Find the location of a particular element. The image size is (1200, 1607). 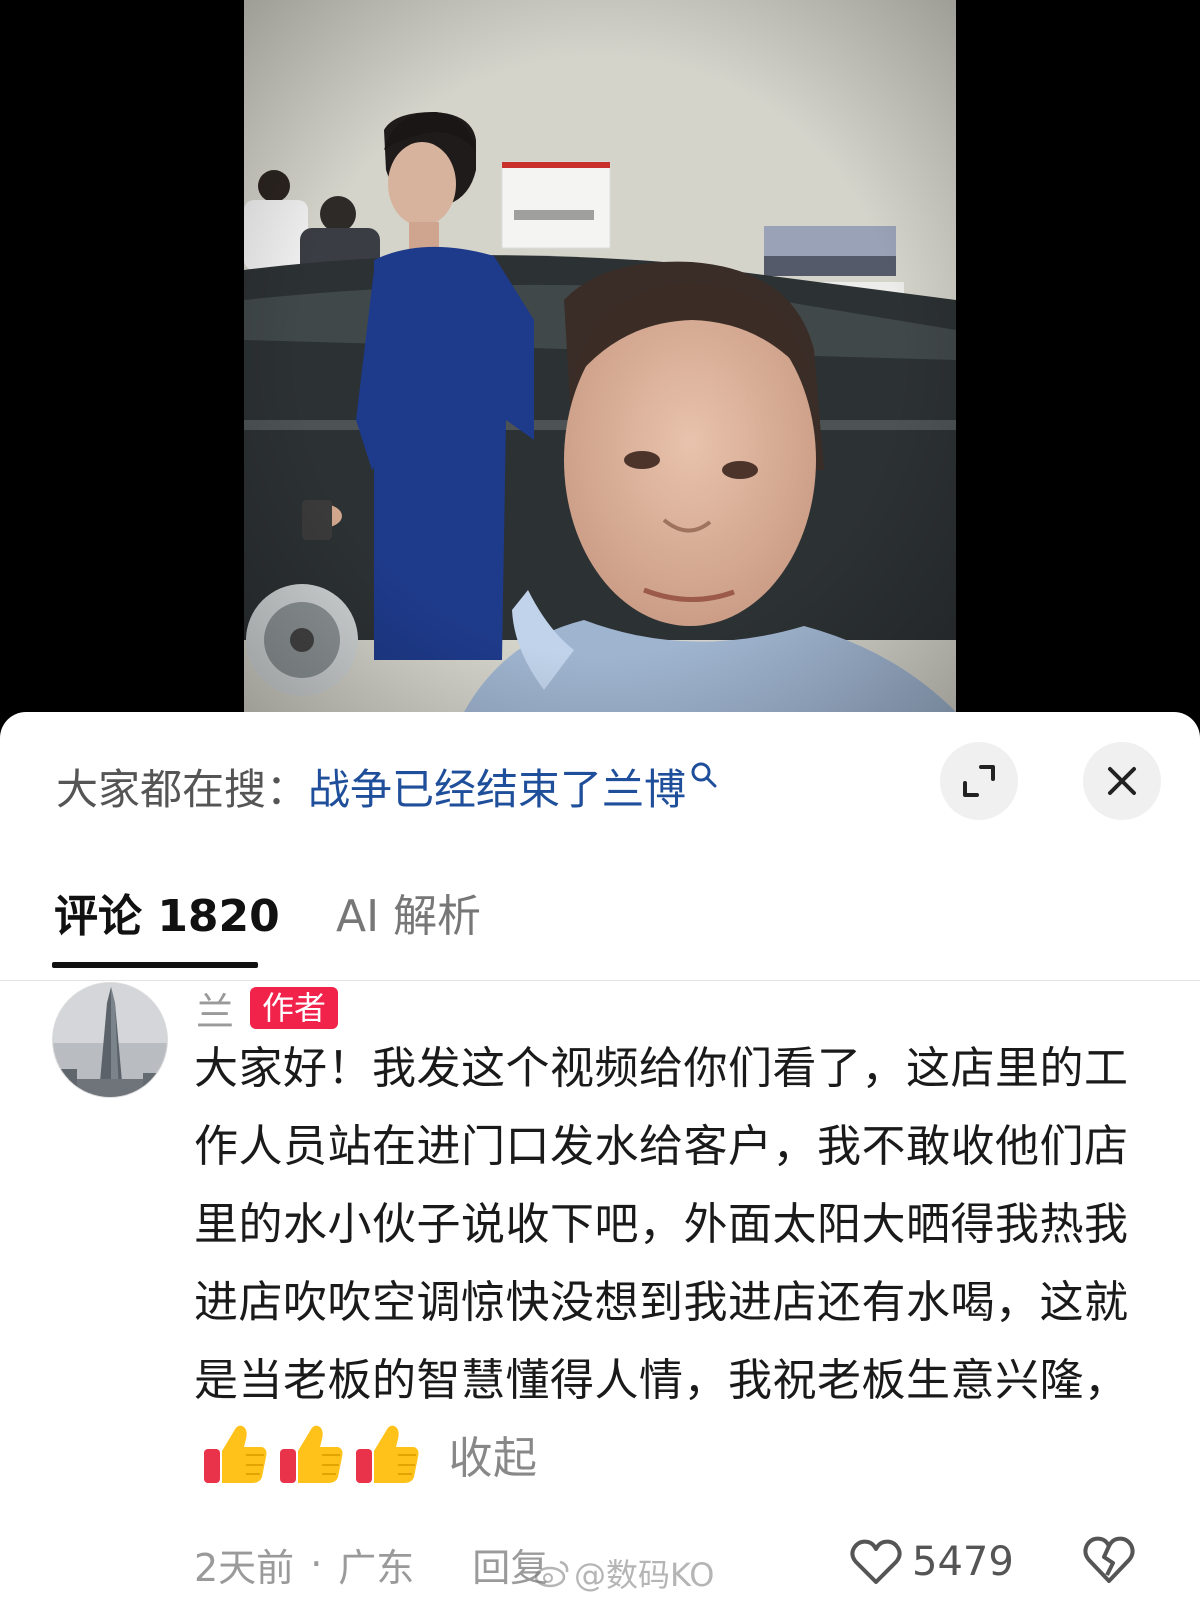

avatar is located at coordinates (110, 1040).